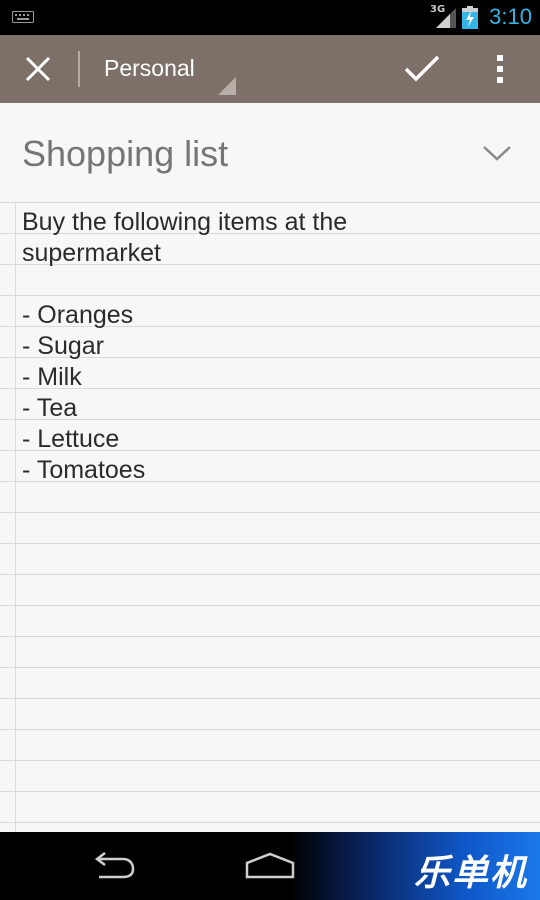 This screenshot has height=900, width=540. I want to click on watermark: 乐单机, so click(415, 866).